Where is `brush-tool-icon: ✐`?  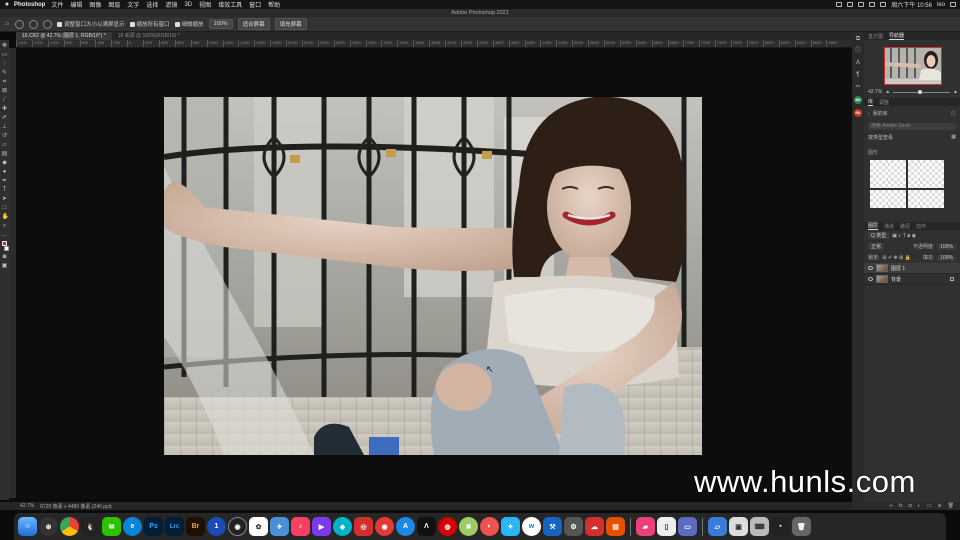
brush-tool-icon: ✐ is located at coordinates (5, 118).